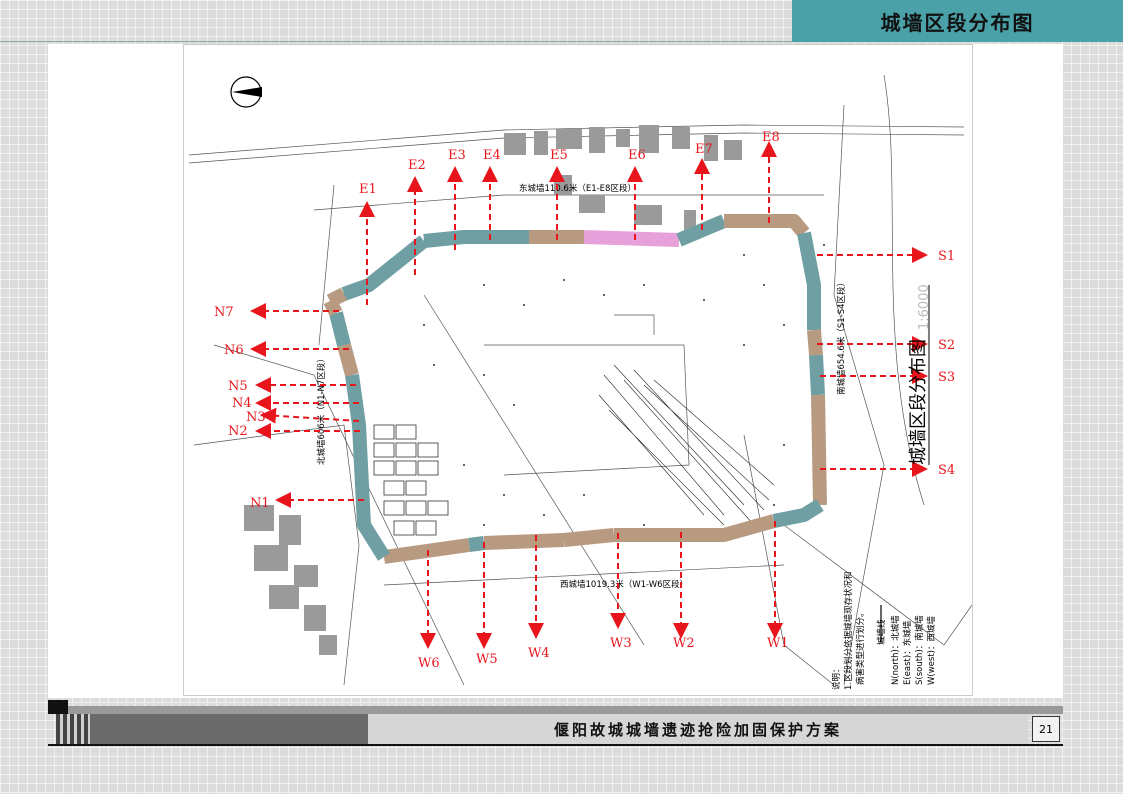  What do you see at coordinates (429, 663) in the screenshot?
I see `section-label: W6` at bounding box center [429, 663].